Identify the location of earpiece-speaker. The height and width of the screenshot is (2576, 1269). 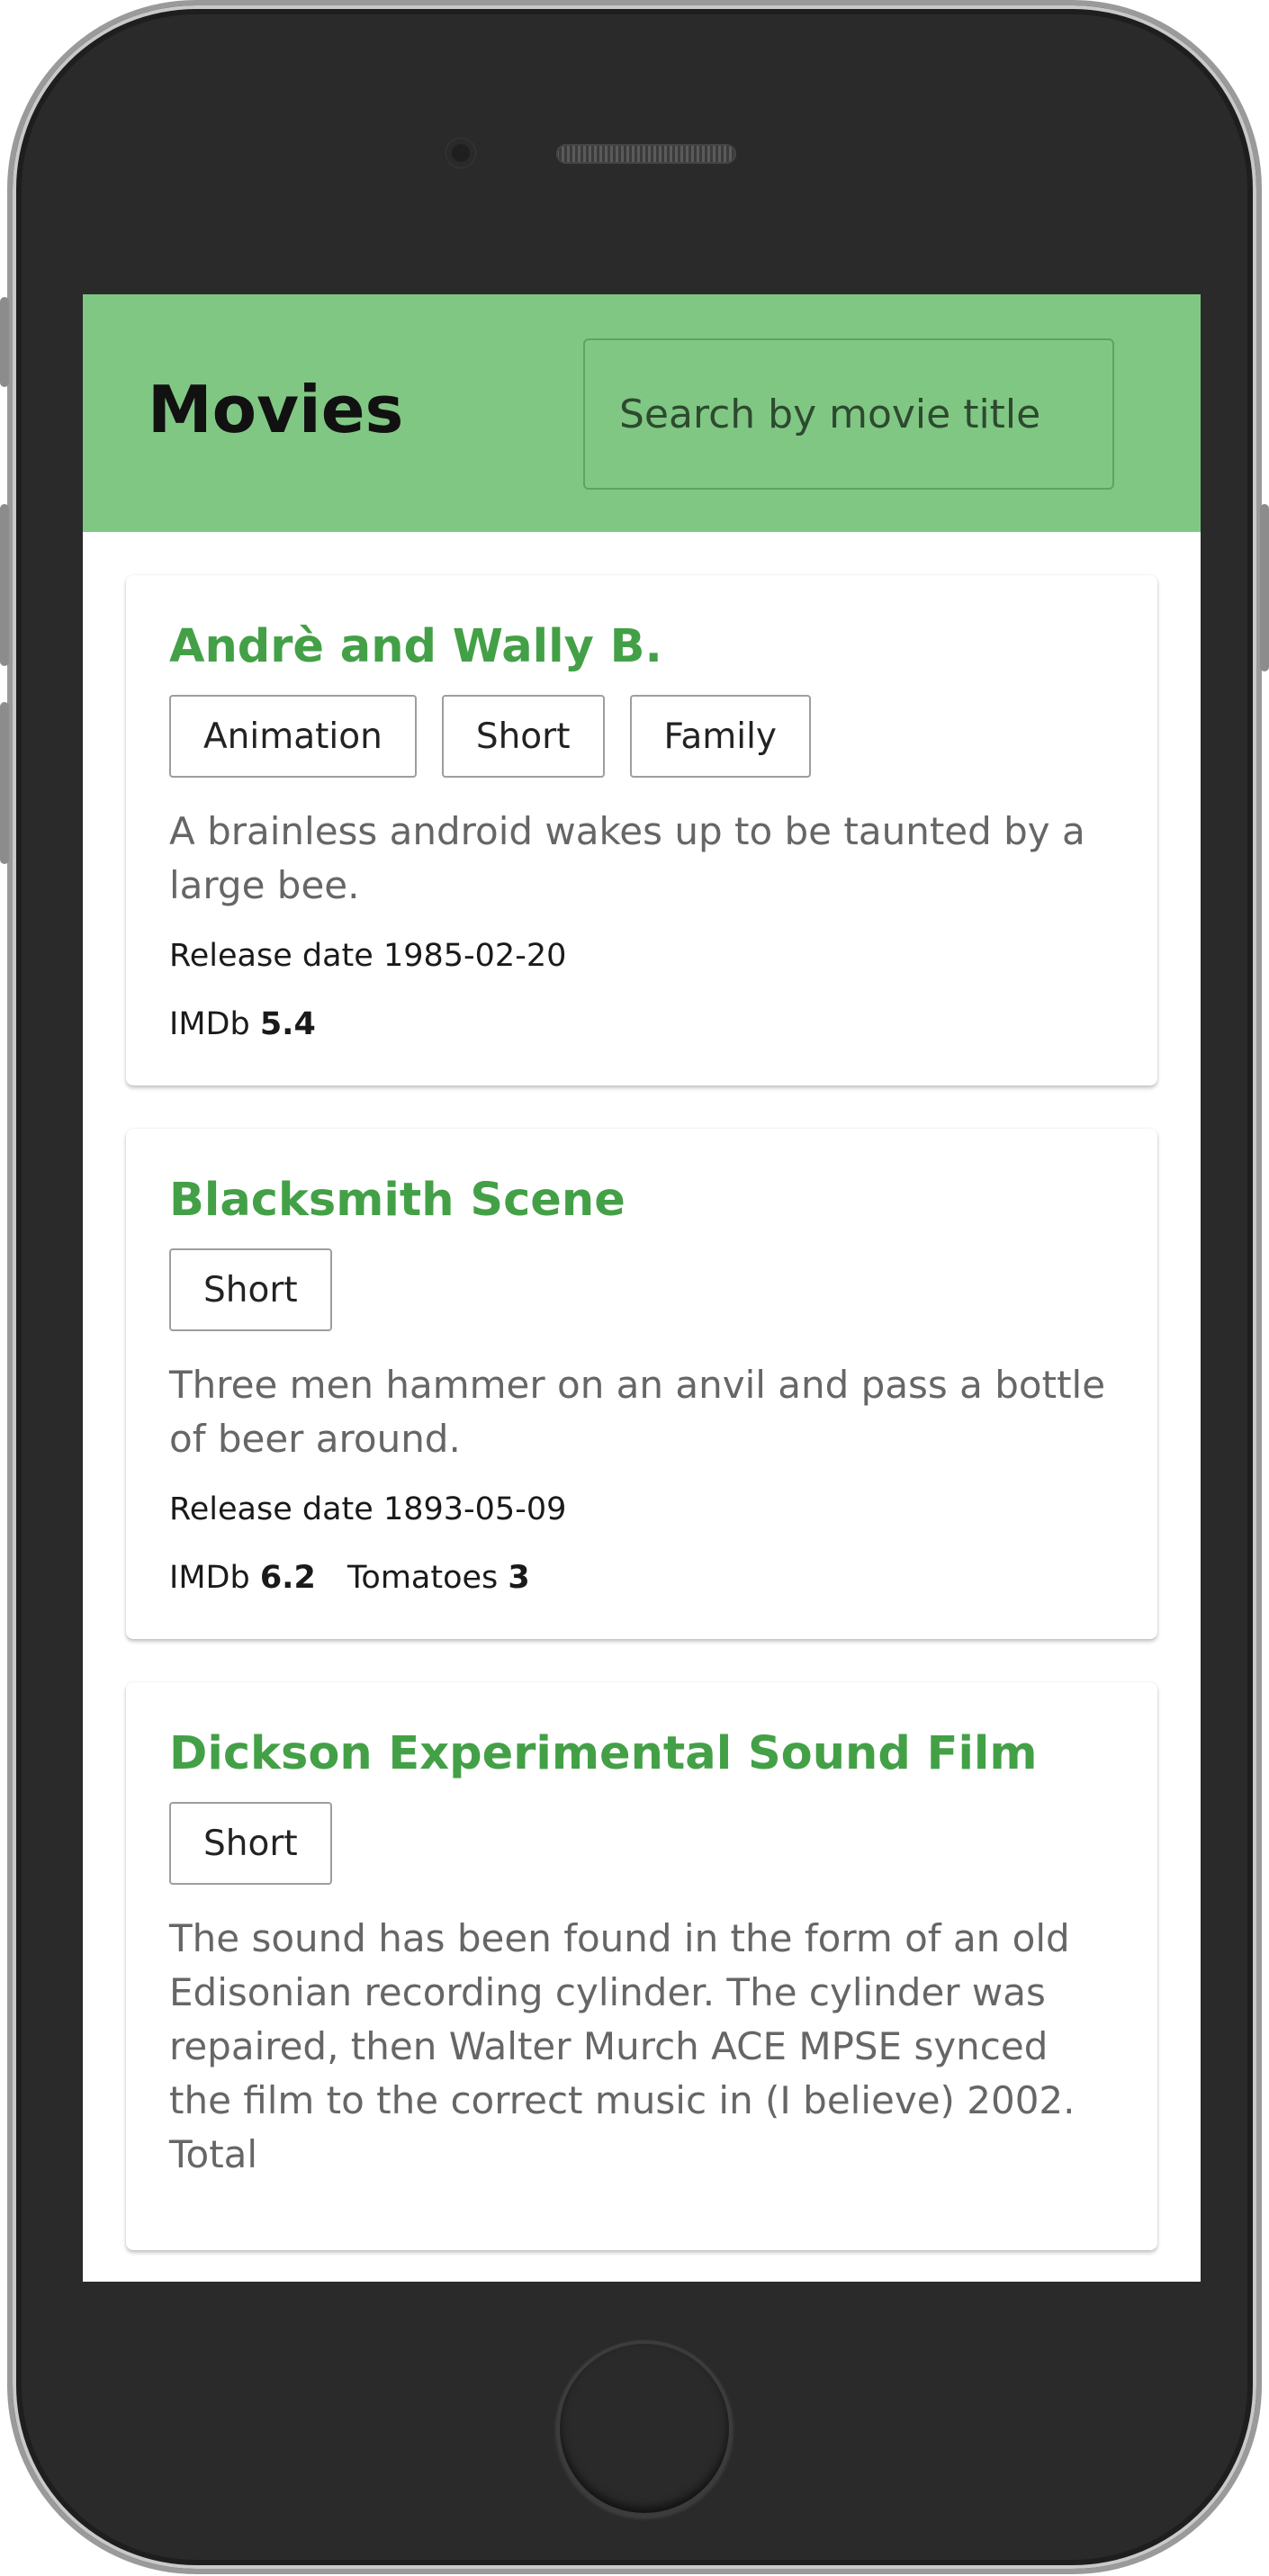
(646, 154).